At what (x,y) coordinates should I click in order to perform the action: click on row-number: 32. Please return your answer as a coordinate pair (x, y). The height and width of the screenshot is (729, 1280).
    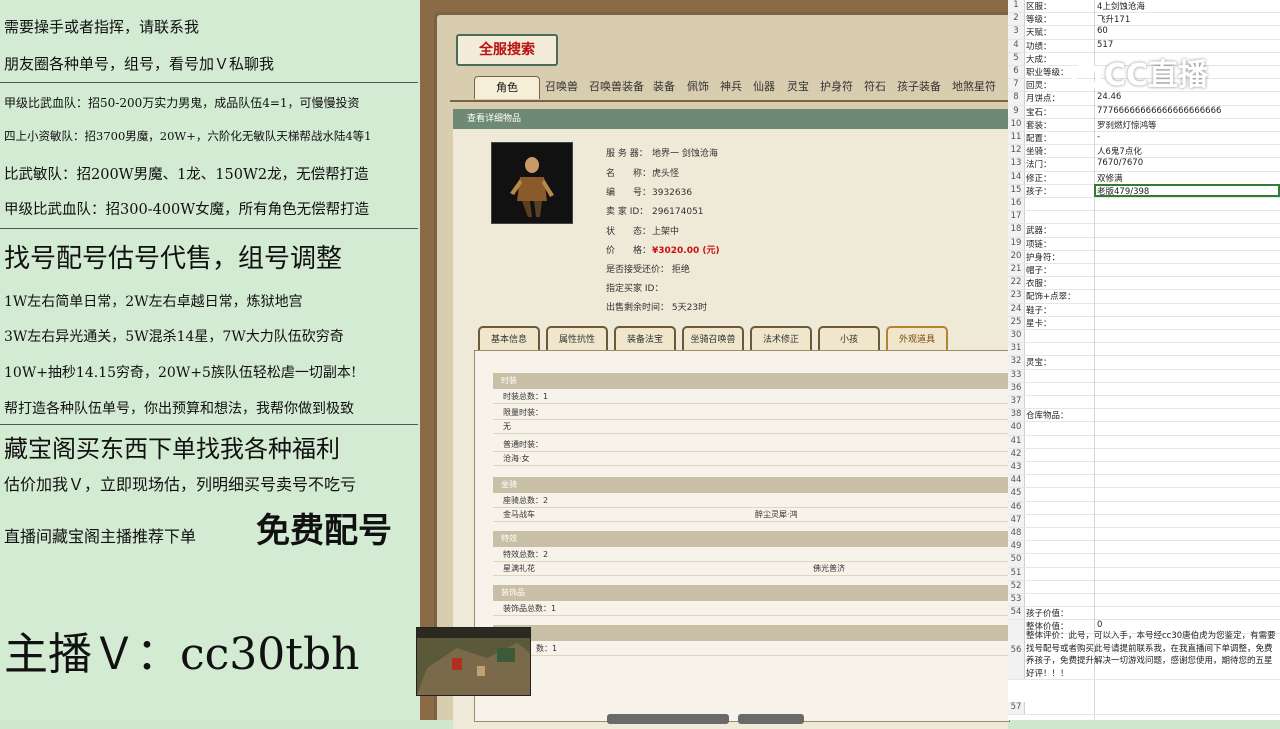
    Looking at the image, I should click on (1016, 362).